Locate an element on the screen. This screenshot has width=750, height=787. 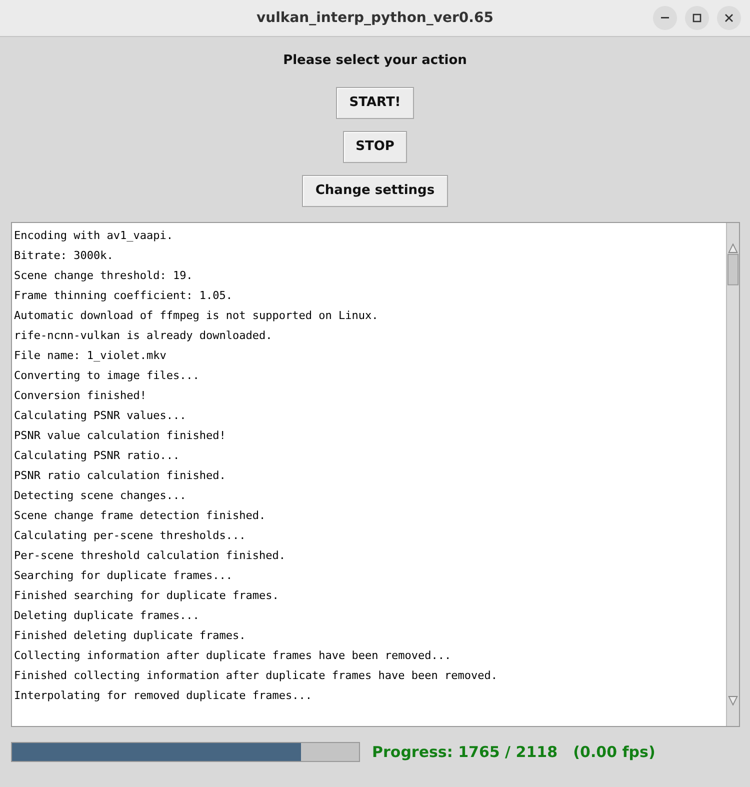
minimize-button is located at coordinates (665, 18).